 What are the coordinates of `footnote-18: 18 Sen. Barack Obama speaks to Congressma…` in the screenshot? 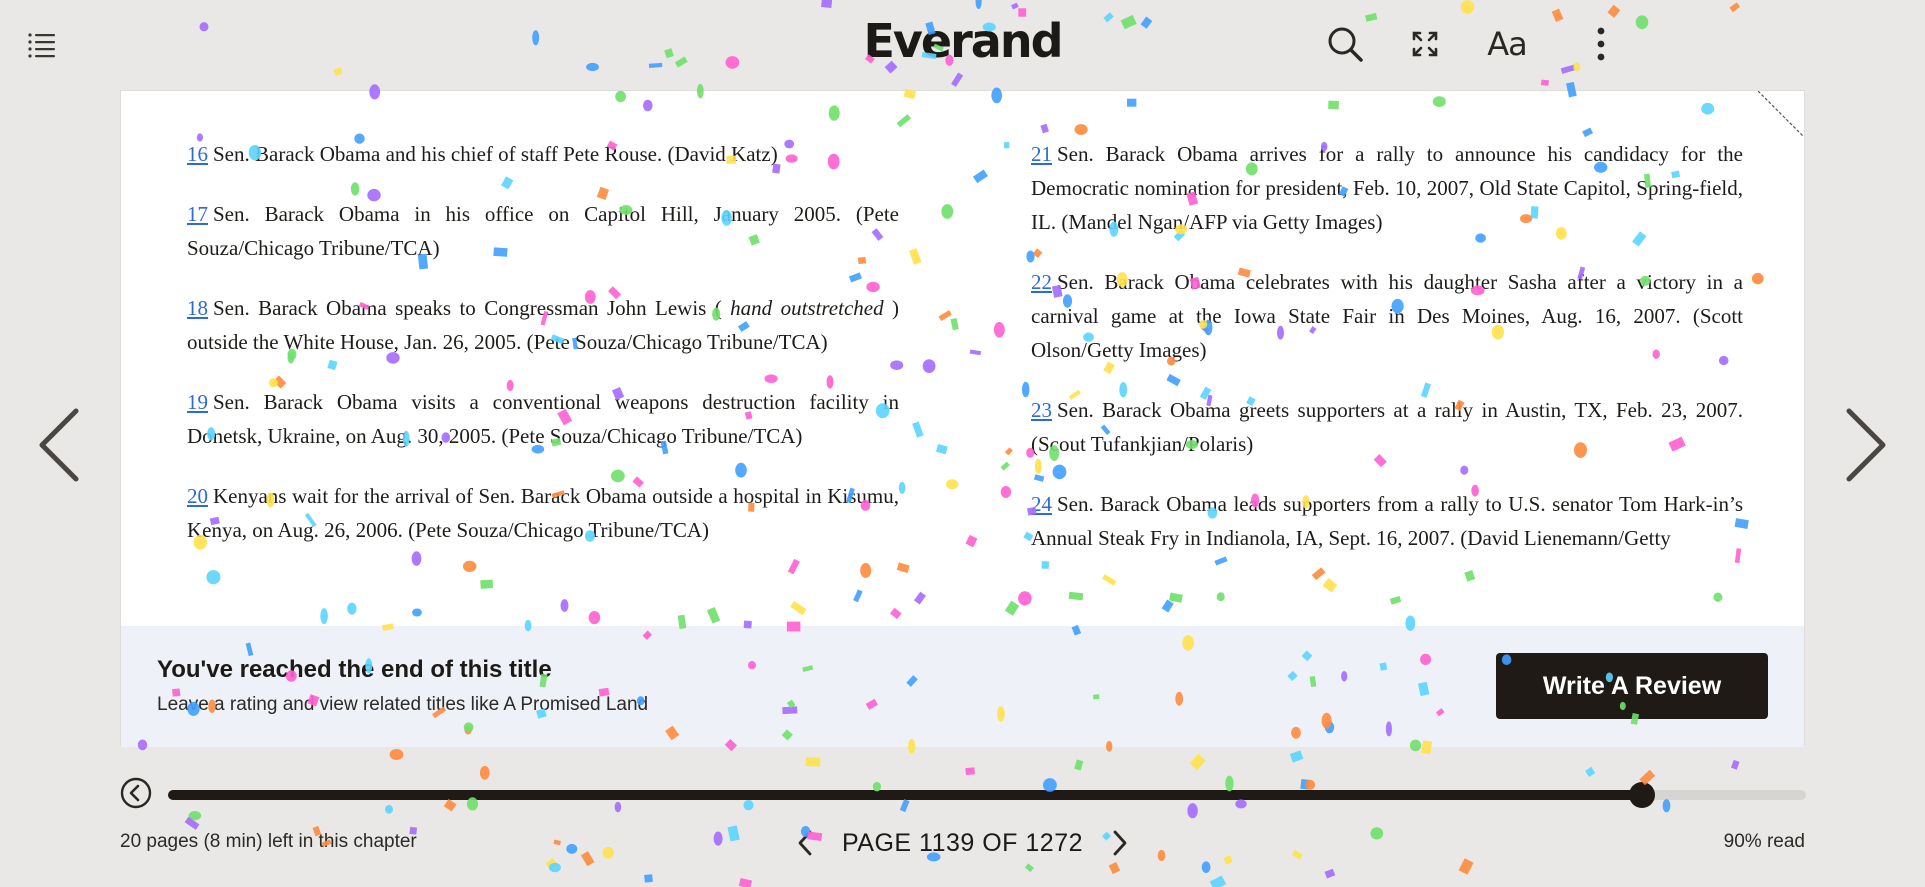 It's located at (543, 325).